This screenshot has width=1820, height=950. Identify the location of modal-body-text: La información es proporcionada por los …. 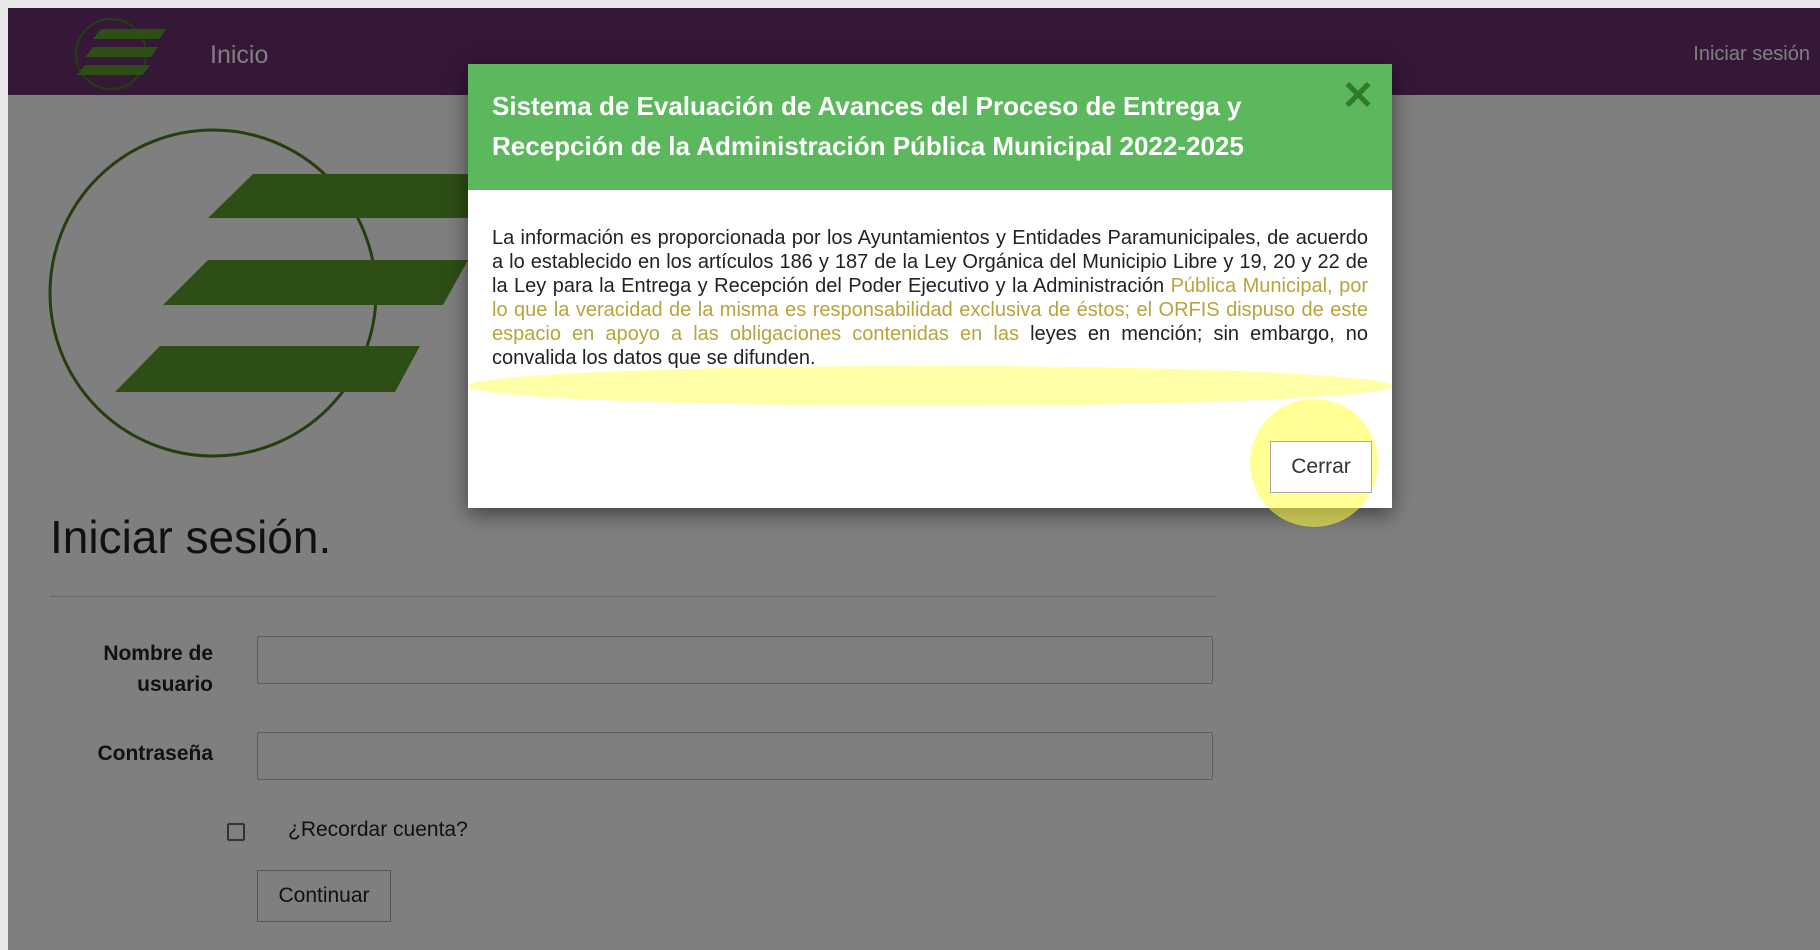
(930, 298).